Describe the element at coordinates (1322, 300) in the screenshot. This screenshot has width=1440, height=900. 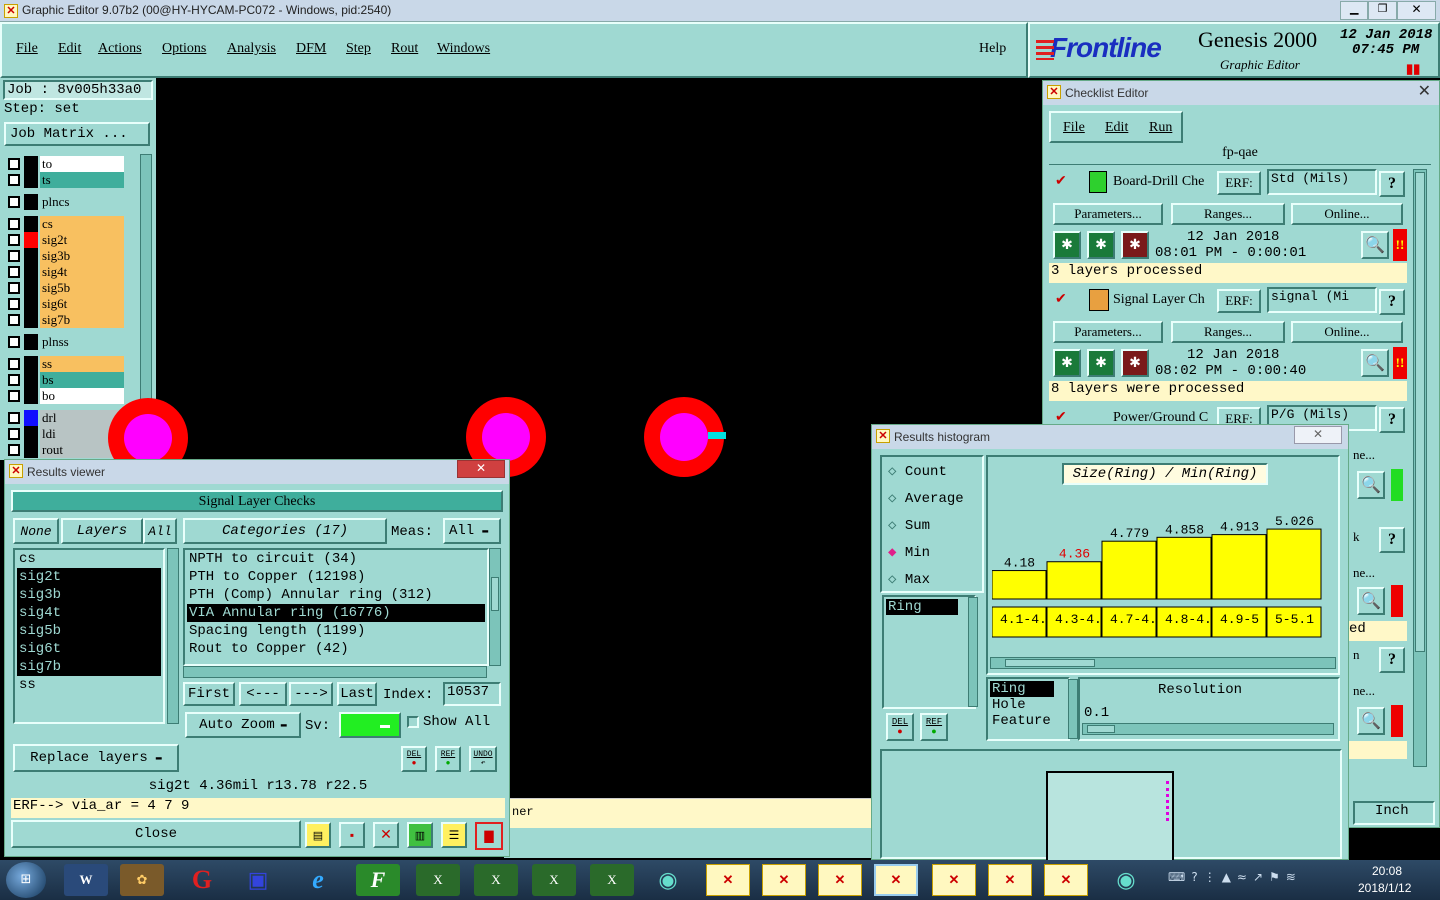
I see `check-2-erf-value: signal (Mi` at that location.